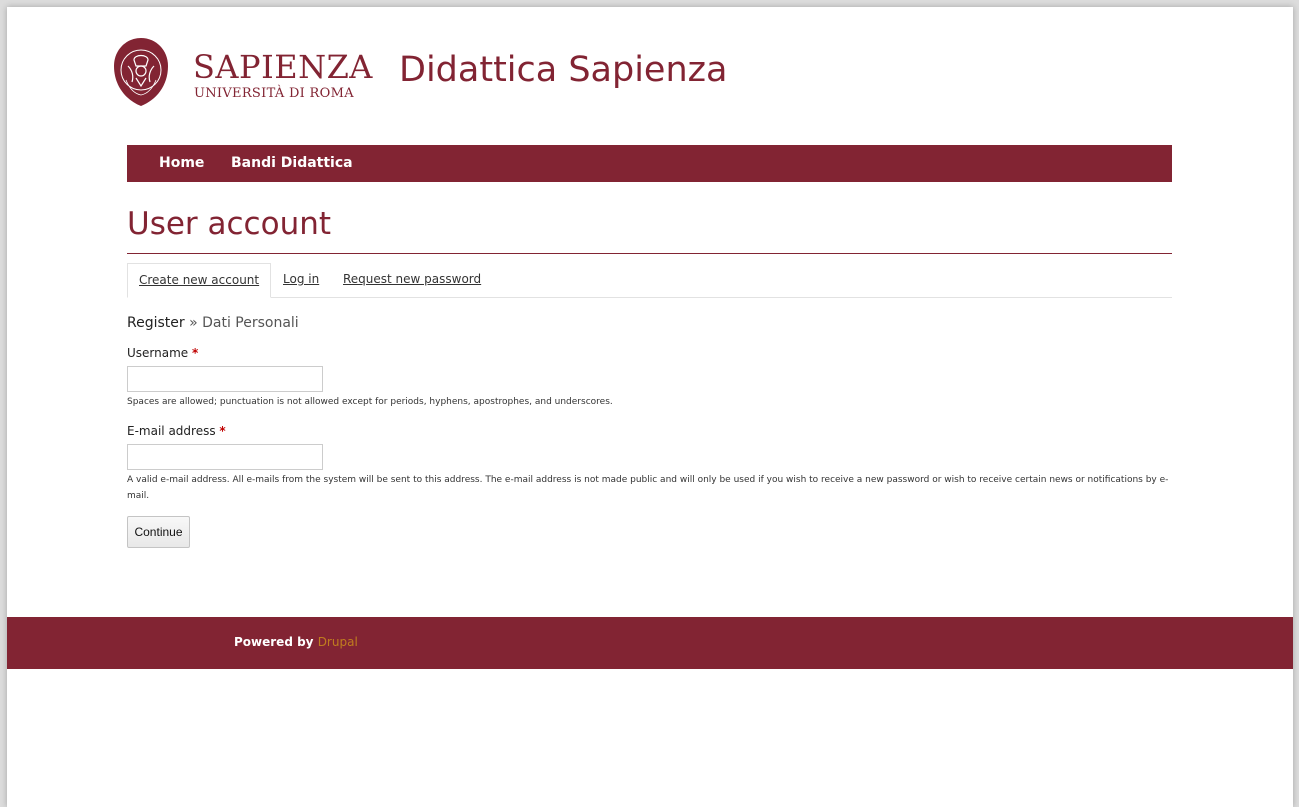 This screenshot has width=1299, height=807. What do you see at coordinates (222, 431) in the screenshot?
I see `email-required-marker: *` at bounding box center [222, 431].